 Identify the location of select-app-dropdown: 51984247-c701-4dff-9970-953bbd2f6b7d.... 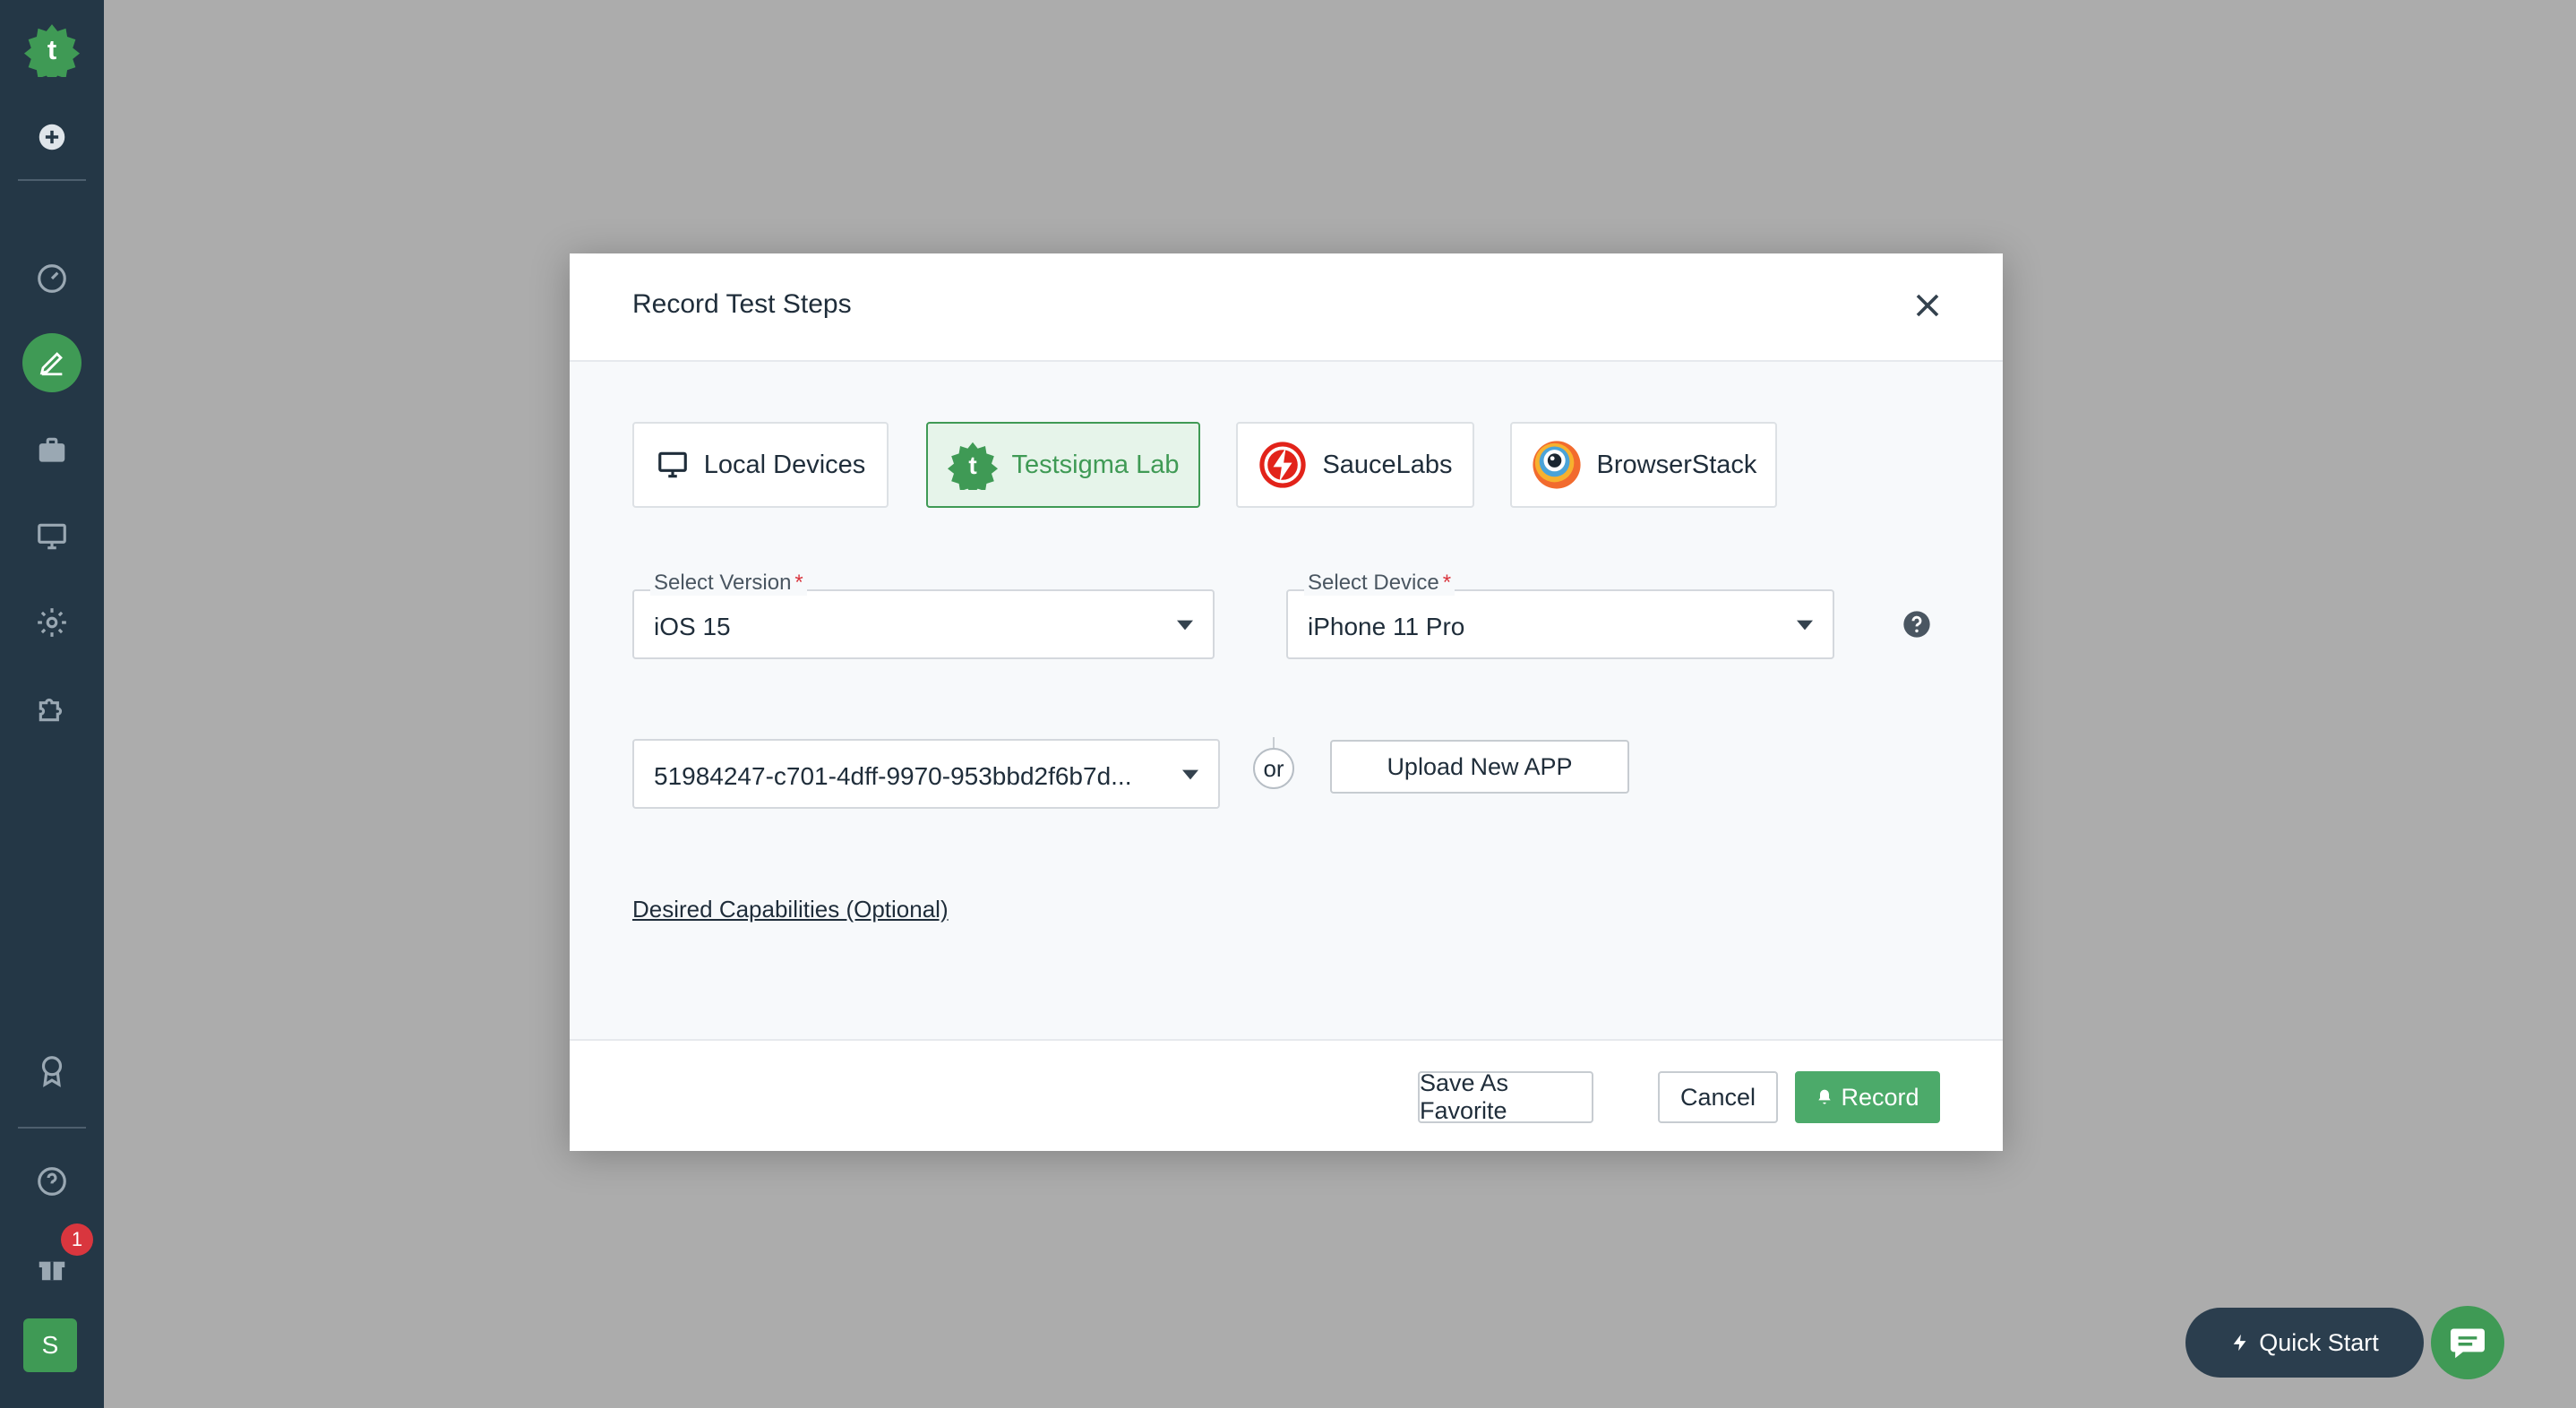
(926, 774).